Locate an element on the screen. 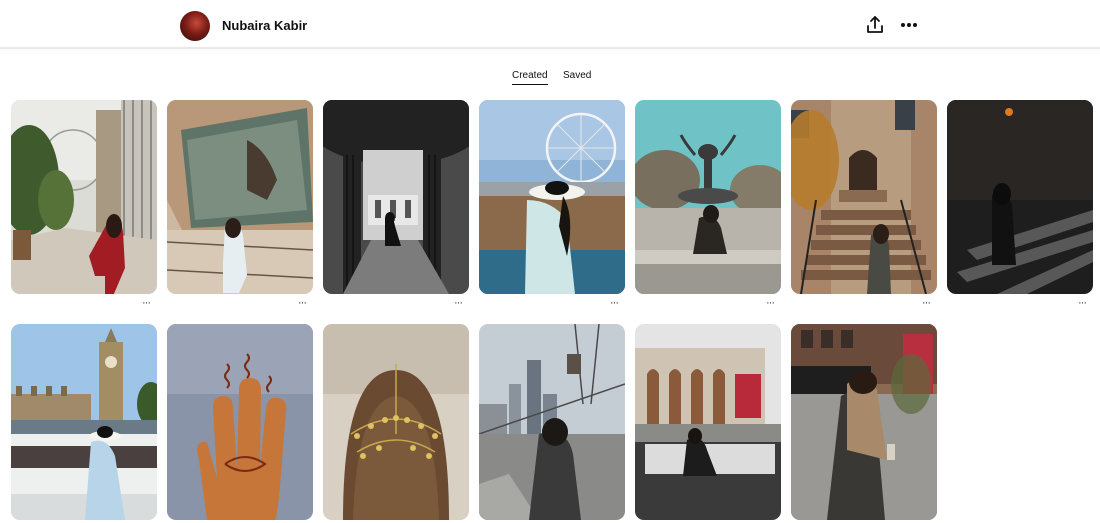  share-button is located at coordinates (875, 25).